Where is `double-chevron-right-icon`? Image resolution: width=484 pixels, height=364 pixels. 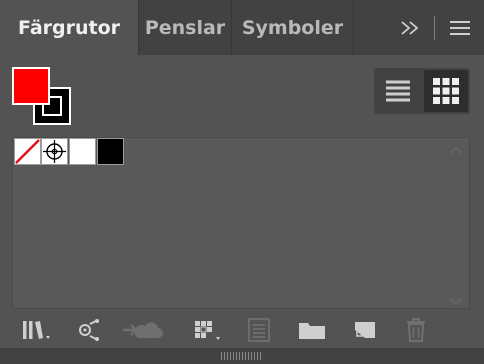
double-chevron-right-icon is located at coordinates (410, 28).